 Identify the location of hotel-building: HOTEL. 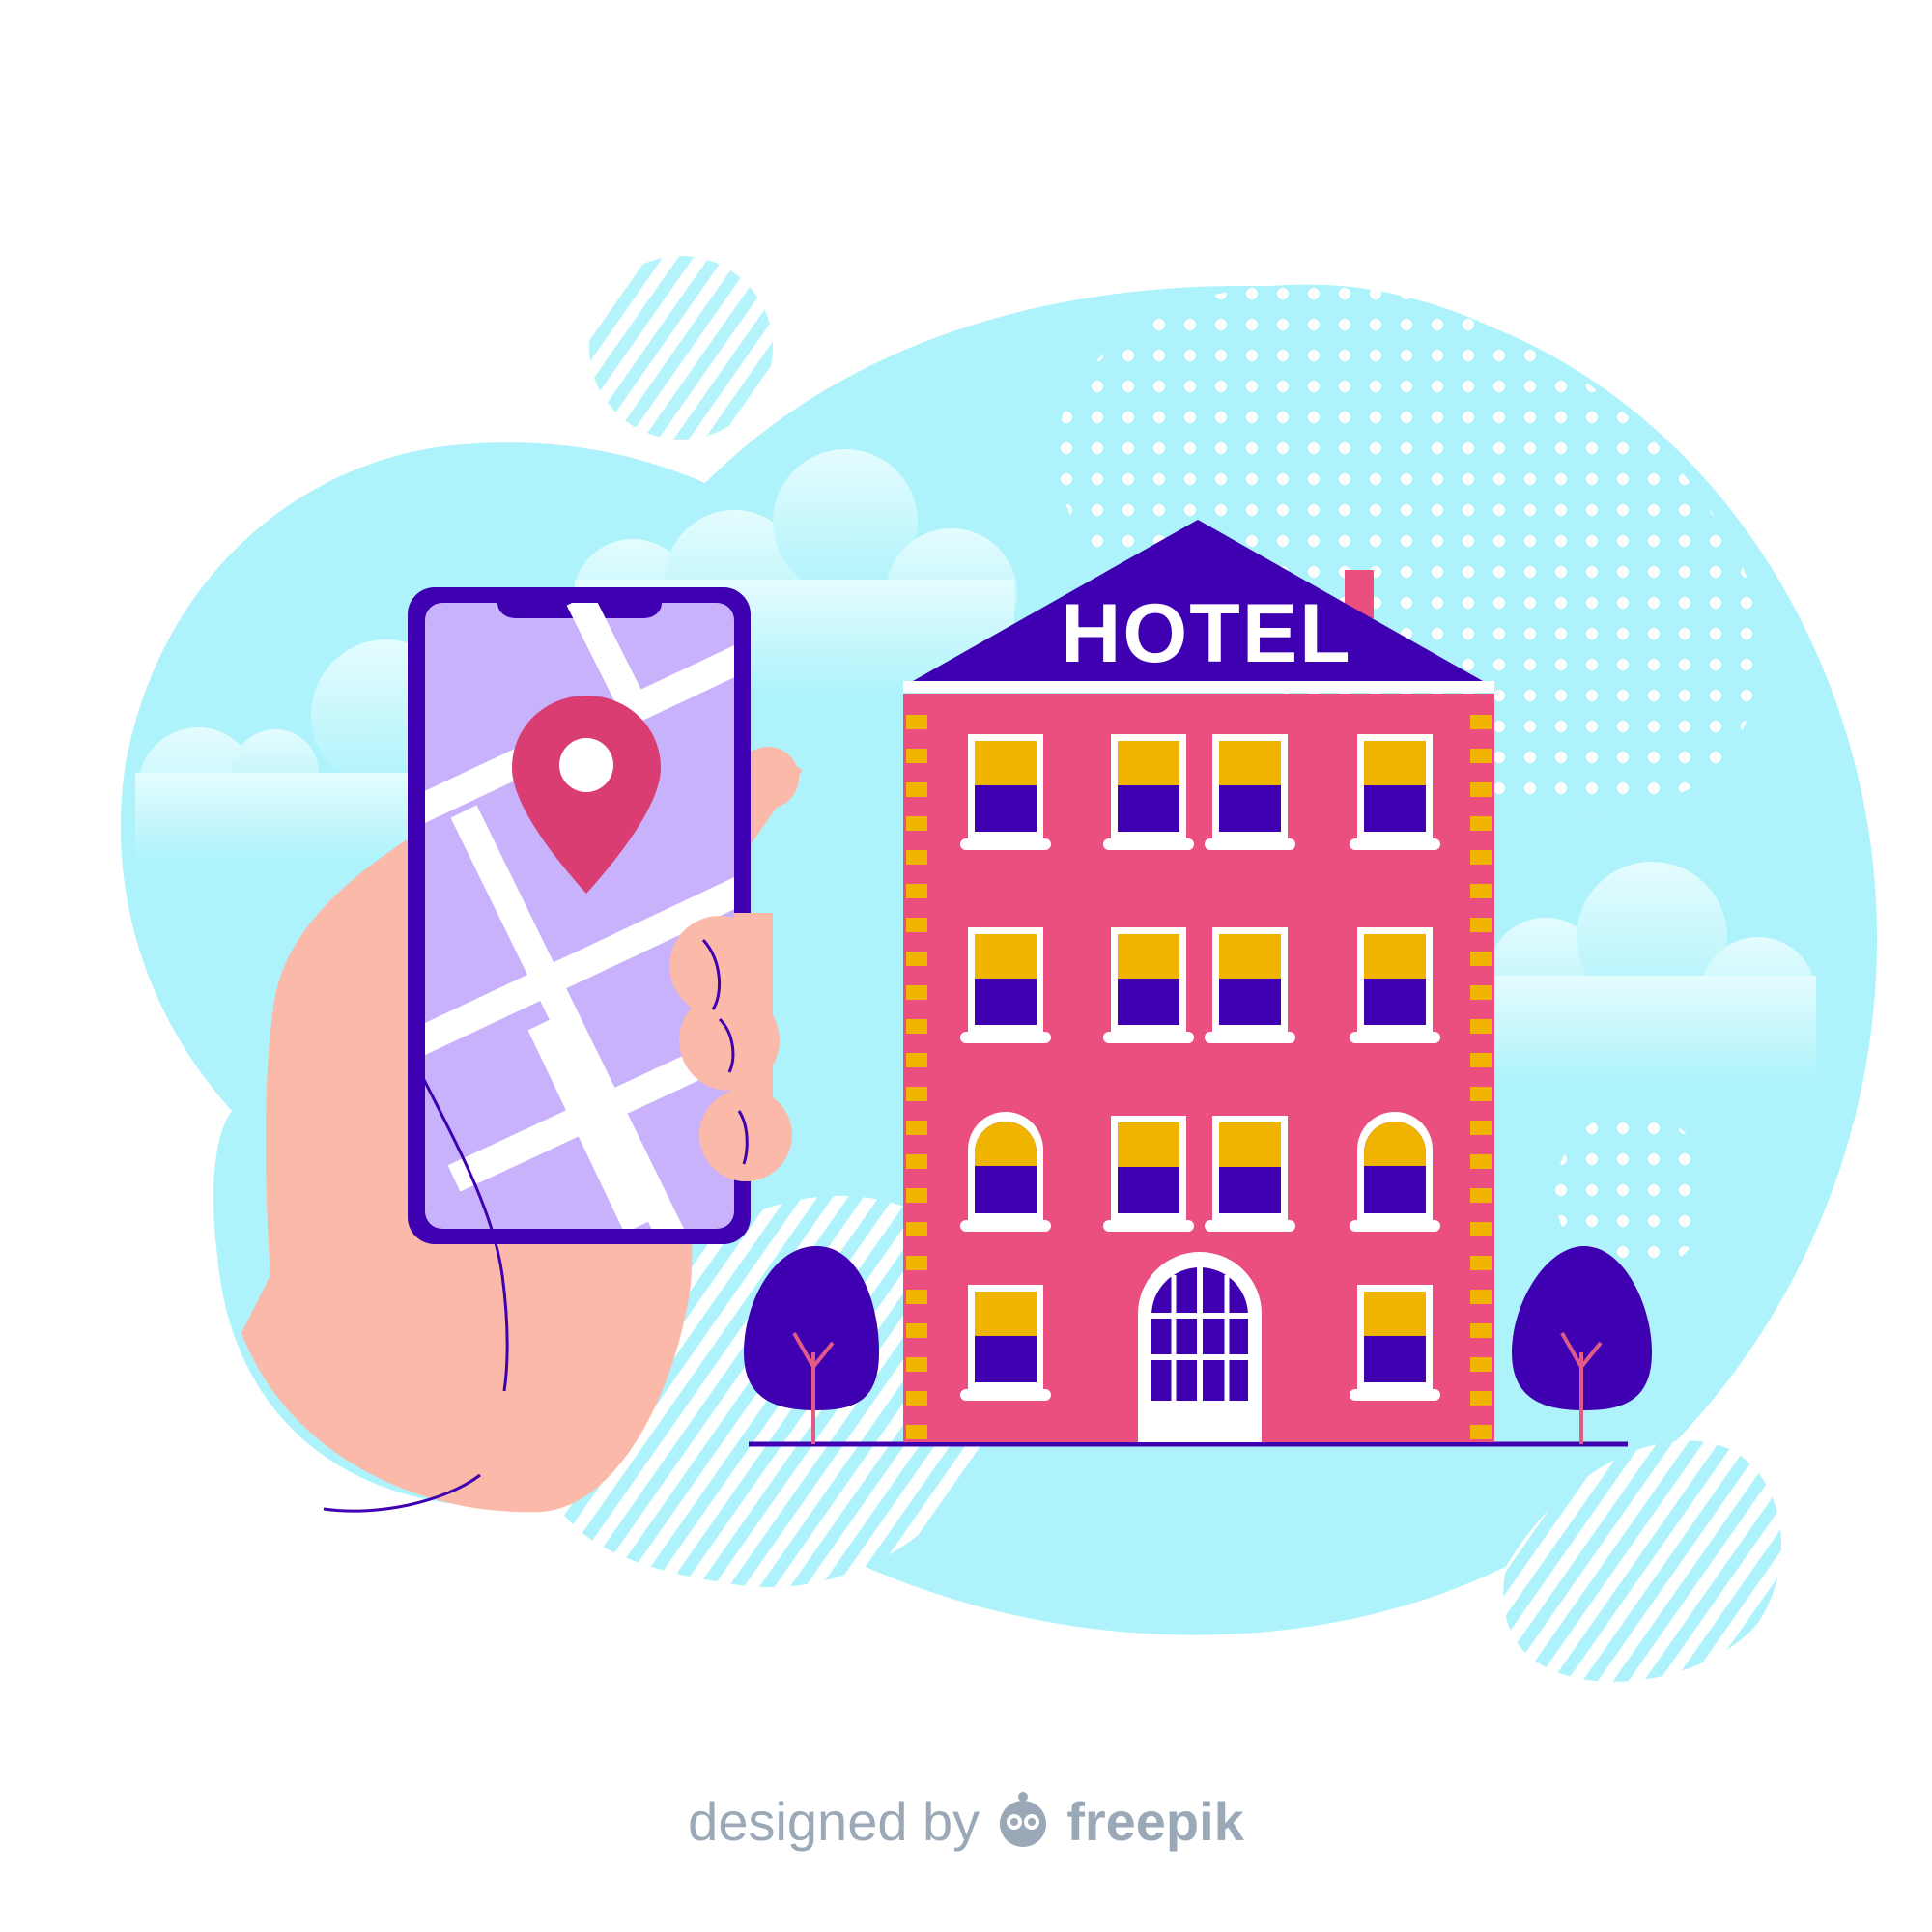
(1198, 981).